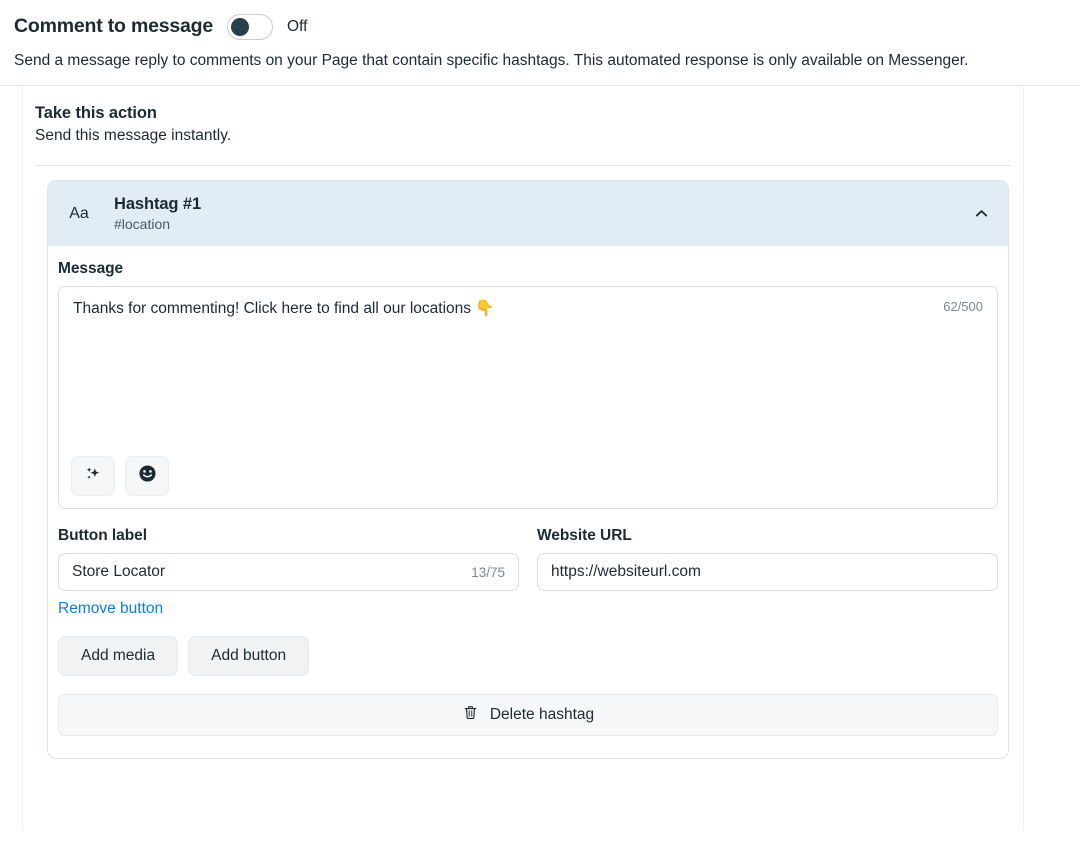  I want to click on button-label-counter: 13/75, so click(488, 572).